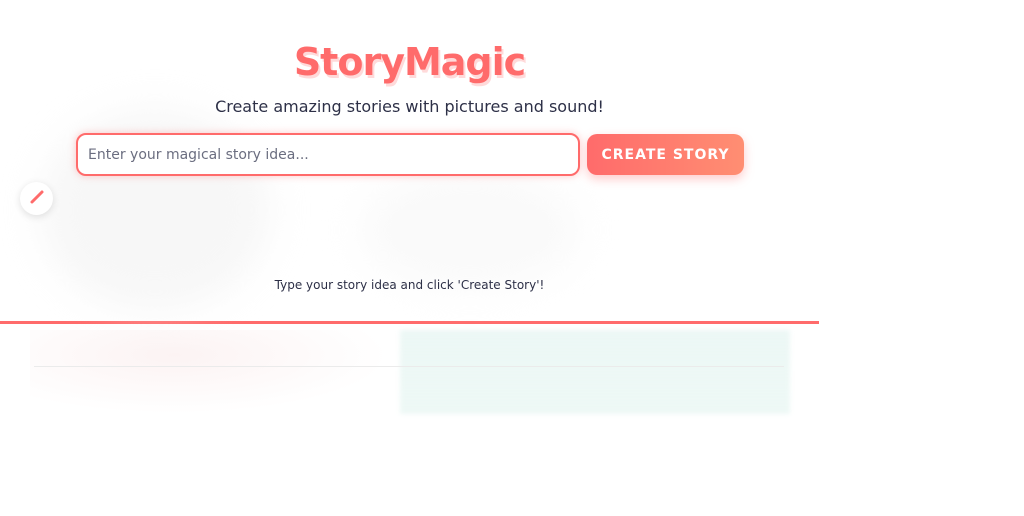 The image size is (1024, 516). I want to click on background-blob, so click(470, 230).